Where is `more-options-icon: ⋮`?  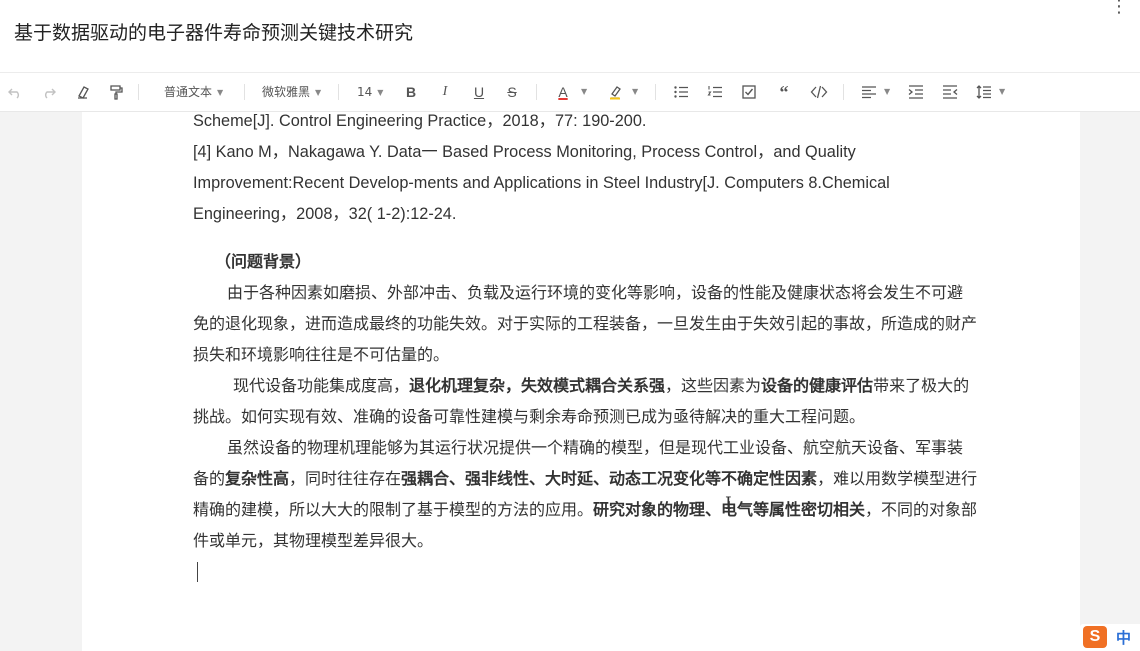 more-options-icon: ⋮ is located at coordinates (1119, 8).